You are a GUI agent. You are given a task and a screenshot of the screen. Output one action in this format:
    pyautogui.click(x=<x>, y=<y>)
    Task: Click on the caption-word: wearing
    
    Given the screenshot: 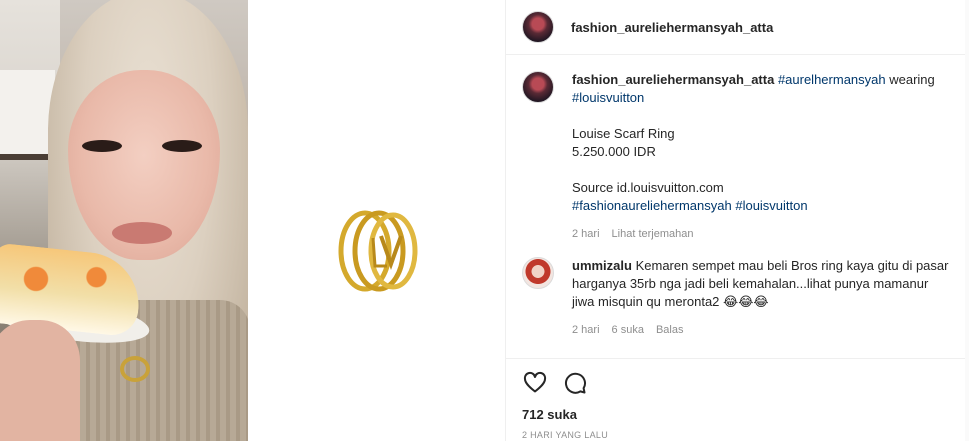 What is the action you would take?
    pyautogui.click(x=910, y=79)
    